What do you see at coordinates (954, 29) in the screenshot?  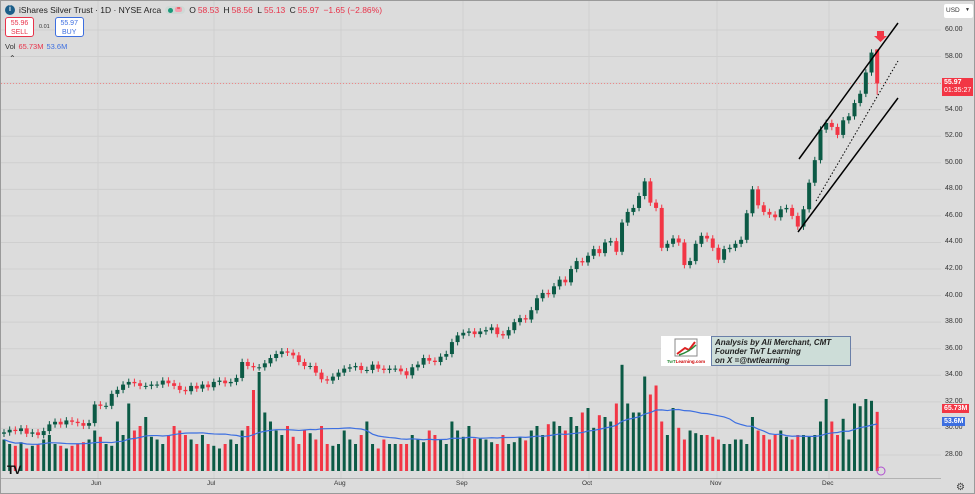 I see `price-tick: 60.00` at bounding box center [954, 29].